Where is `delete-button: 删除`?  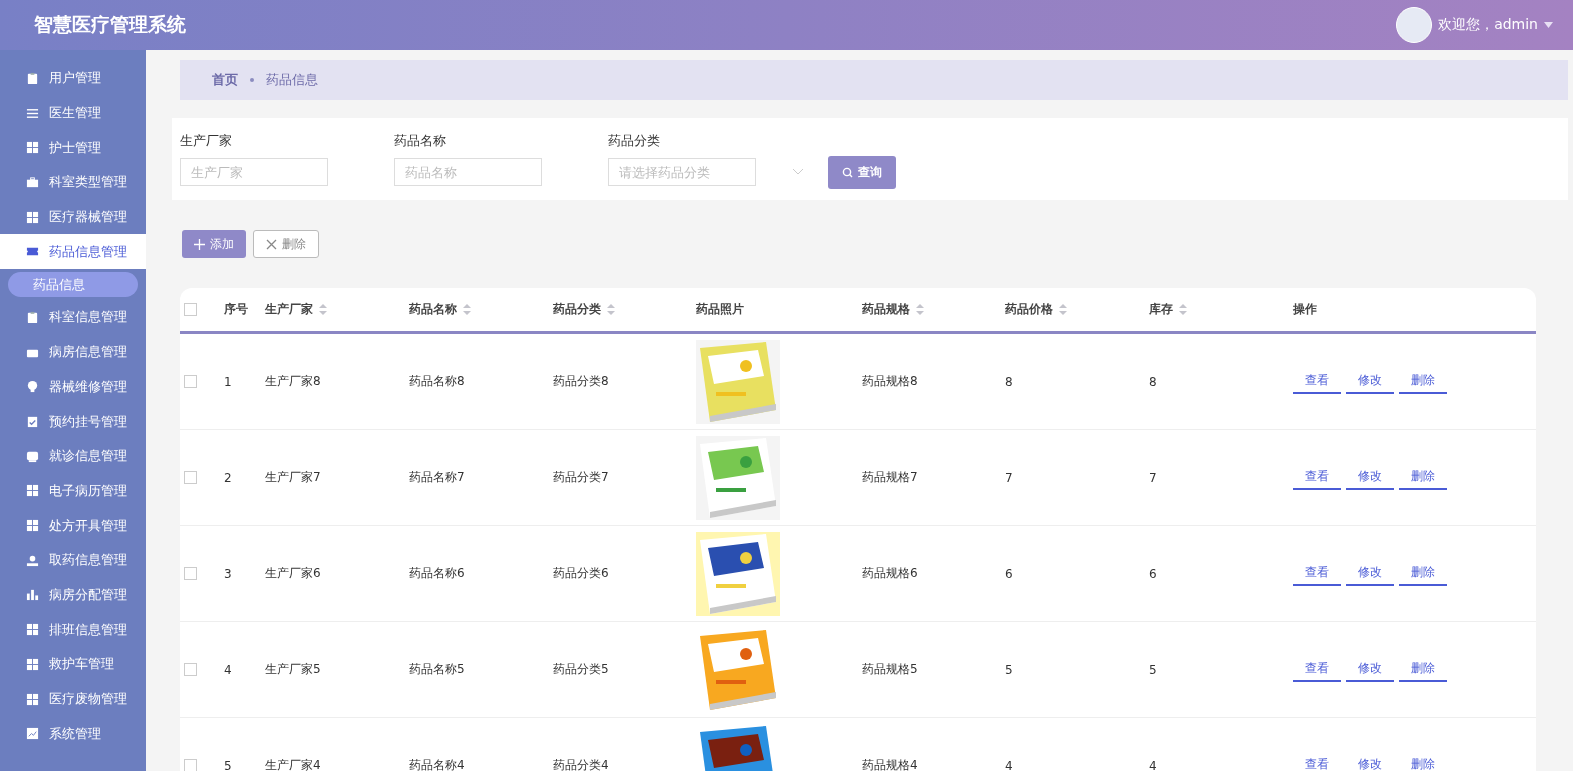
delete-button: 删除 is located at coordinates (286, 244).